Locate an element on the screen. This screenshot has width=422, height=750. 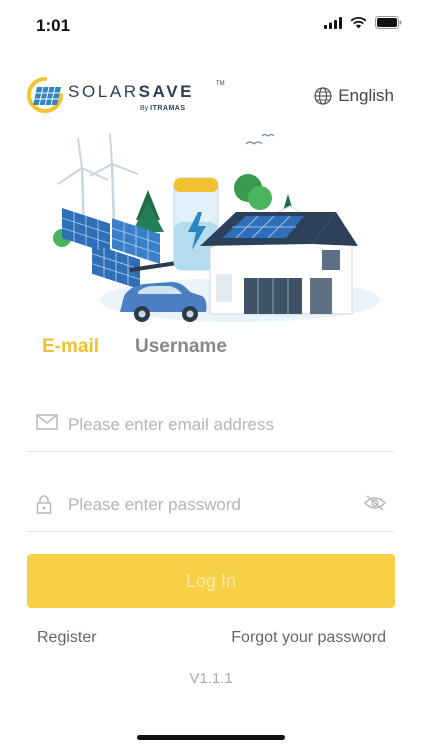
tab-username-label: Username is located at coordinates (181, 346).